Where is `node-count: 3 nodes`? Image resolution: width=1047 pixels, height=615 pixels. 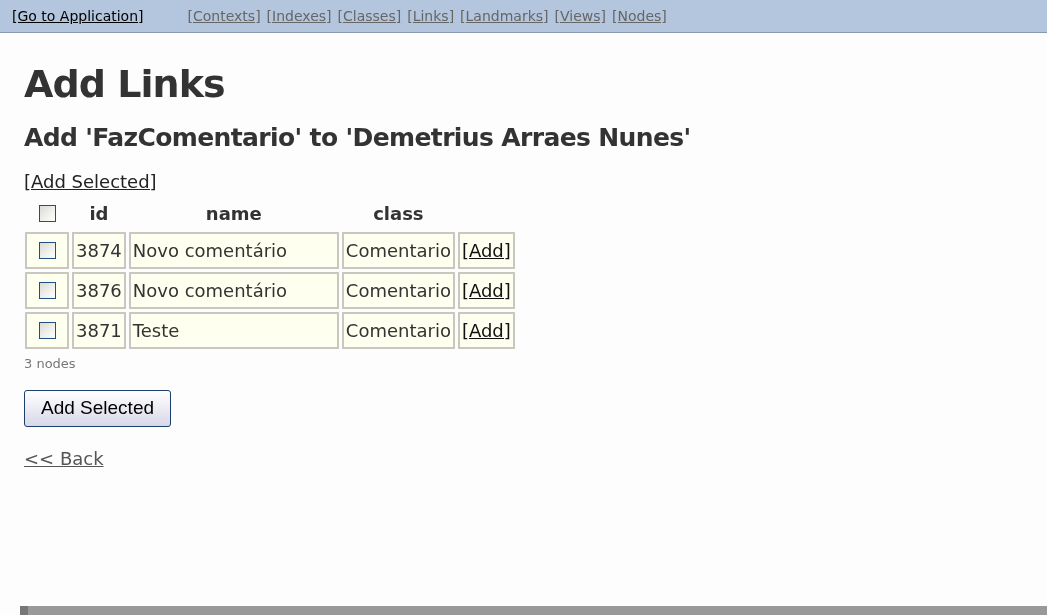 node-count: 3 nodes is located at coordinates (50, 364).